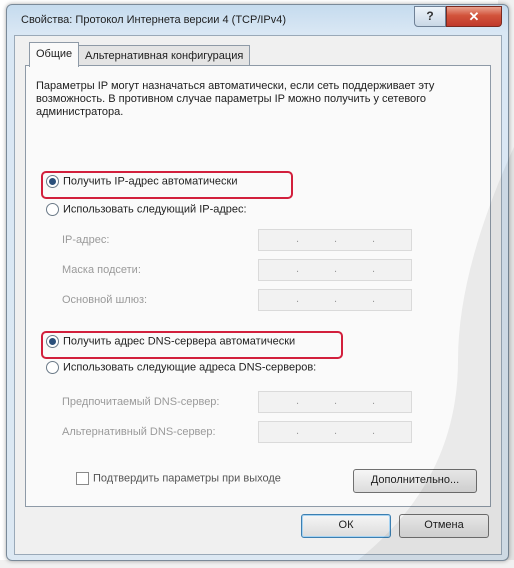 The height and width of the screenshot is (568, 514). What do you see at coordinates (258, 51) in the screenshot?
I see `tab-strip: Общие Альтернативная конфигурация` at bounding box center [258, 51].